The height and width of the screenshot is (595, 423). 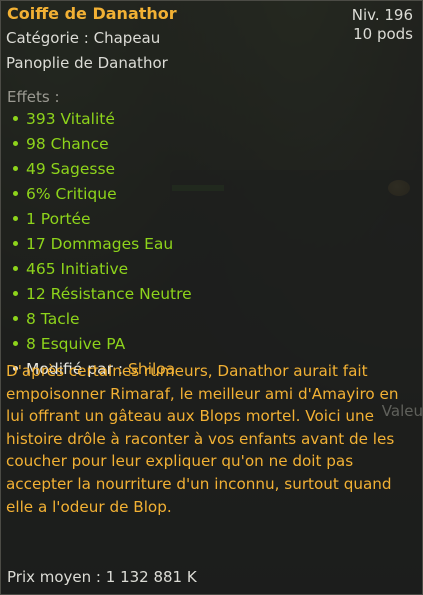 What do you see at coordinates (83, 38) in the screenshot?
I see `item-category: Catégorie : Chapeau` at bounding box center [83, 38].